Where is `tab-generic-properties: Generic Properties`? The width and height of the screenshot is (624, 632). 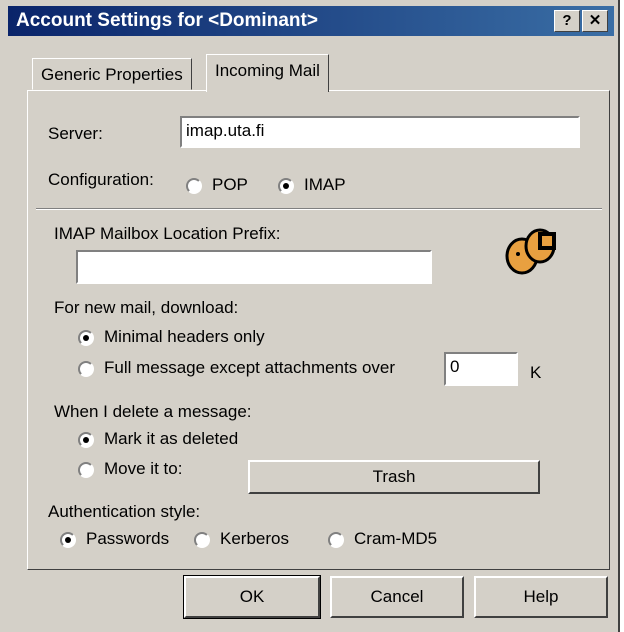
tab-generic-properties: Generic Properties is located at coordinates (112, 74).